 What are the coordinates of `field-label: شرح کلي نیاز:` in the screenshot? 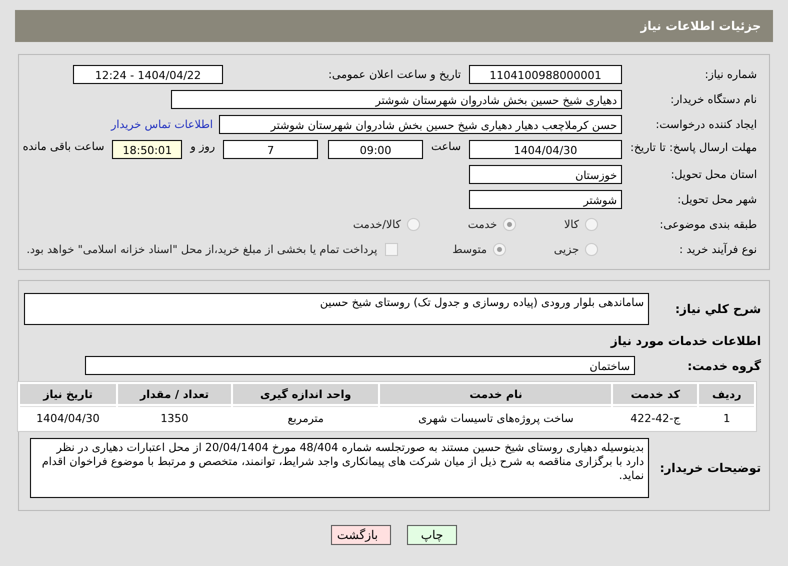 It's located at (717, 309).